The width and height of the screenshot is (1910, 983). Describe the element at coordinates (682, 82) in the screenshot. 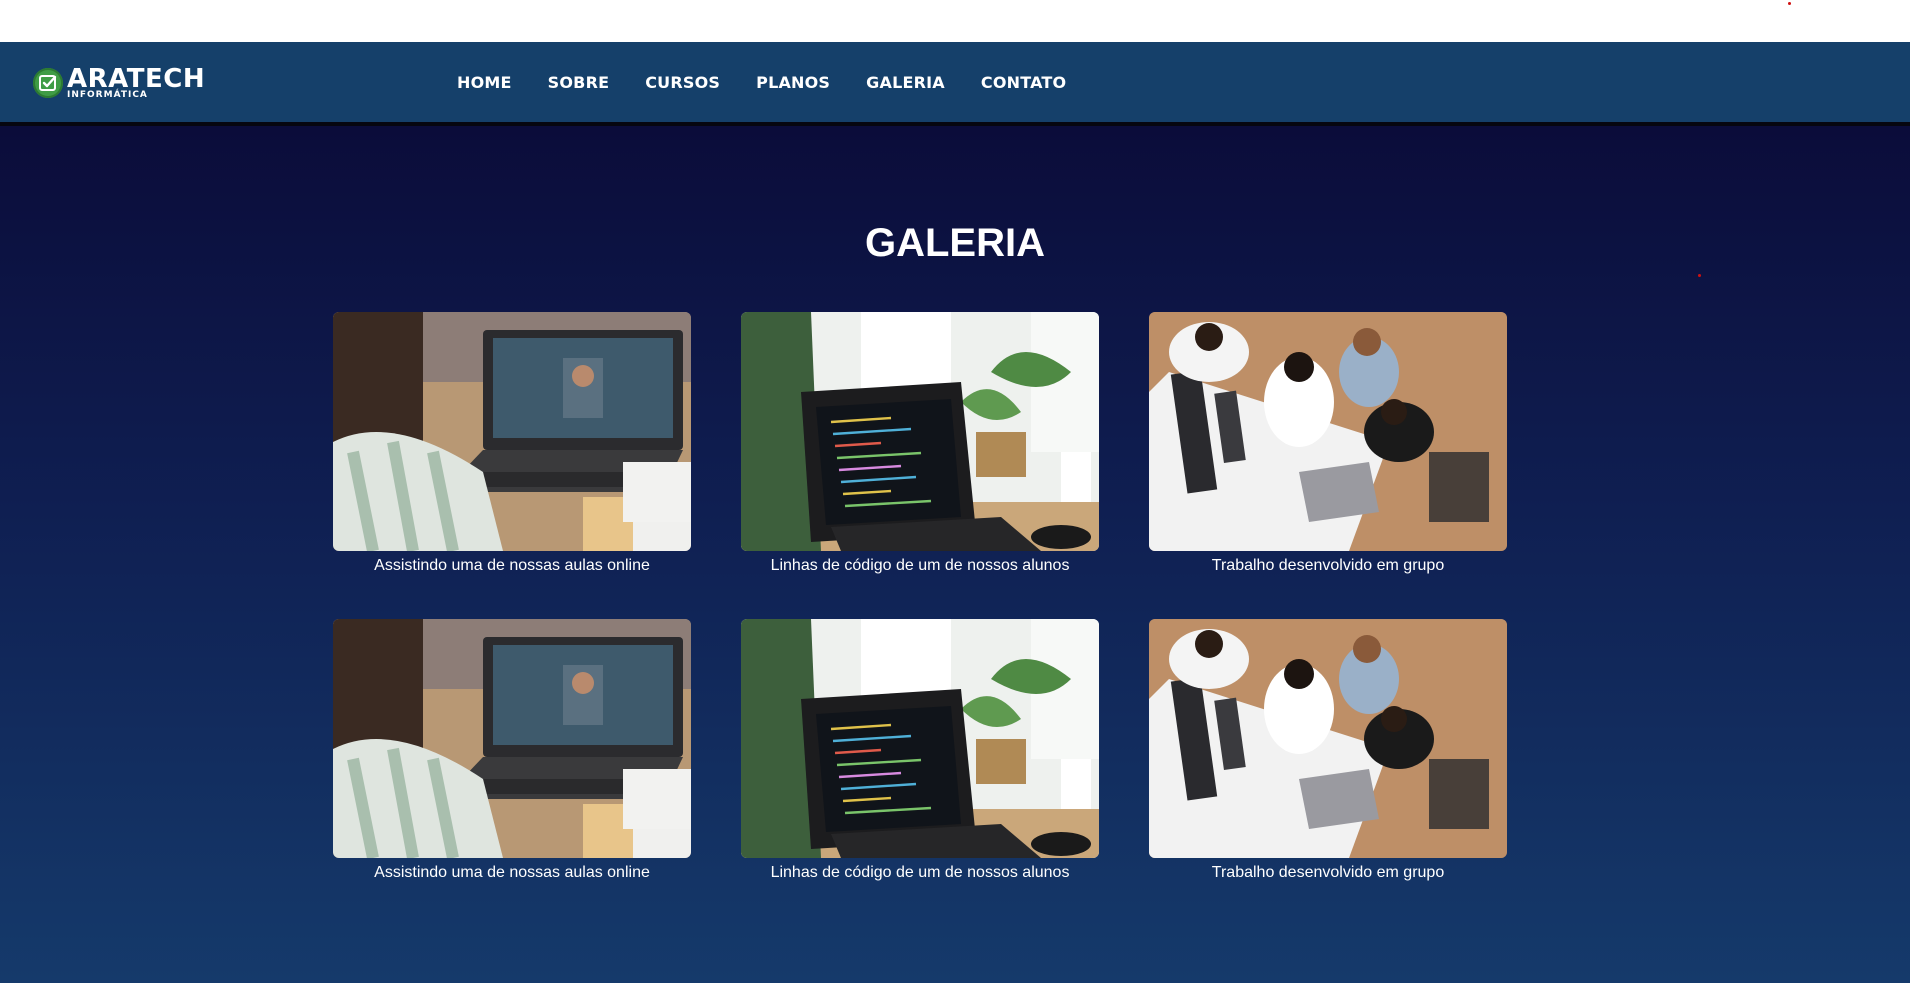

I see `nav-cursos: CURSOS` at that location.